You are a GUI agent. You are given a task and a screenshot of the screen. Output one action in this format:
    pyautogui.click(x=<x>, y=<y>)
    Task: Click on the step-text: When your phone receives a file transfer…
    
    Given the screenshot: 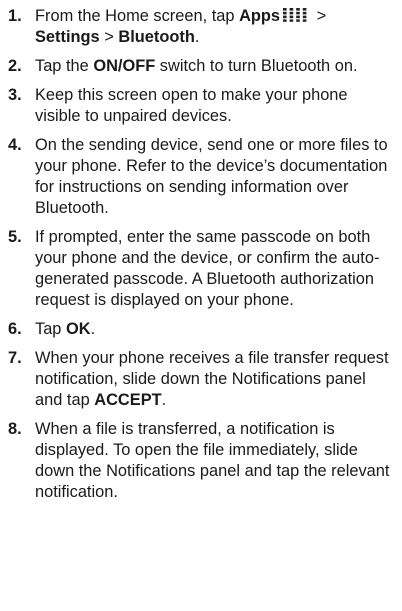 What is the action you would take?
    pyautogui.click(x=214, y=379)
    